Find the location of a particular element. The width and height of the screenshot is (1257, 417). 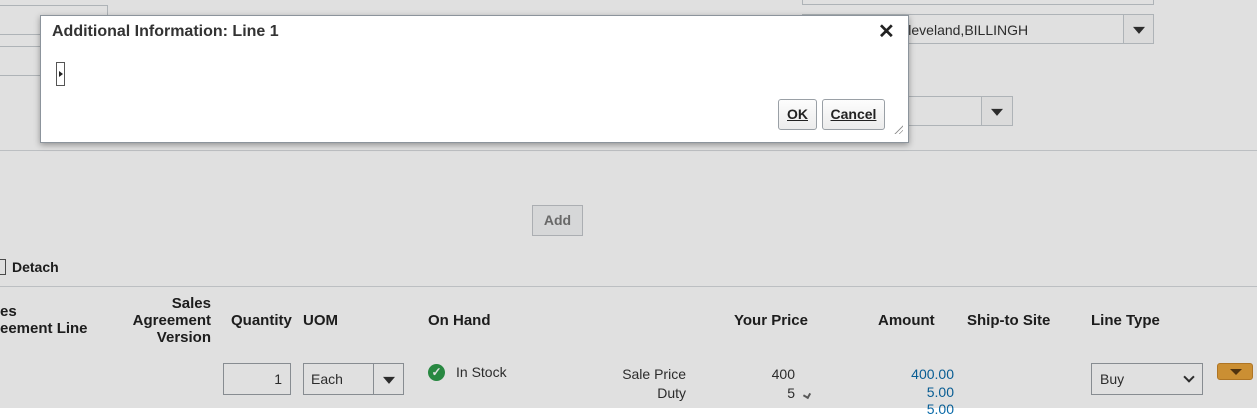

triangle-right-icon is located at coordinates (61, 74).